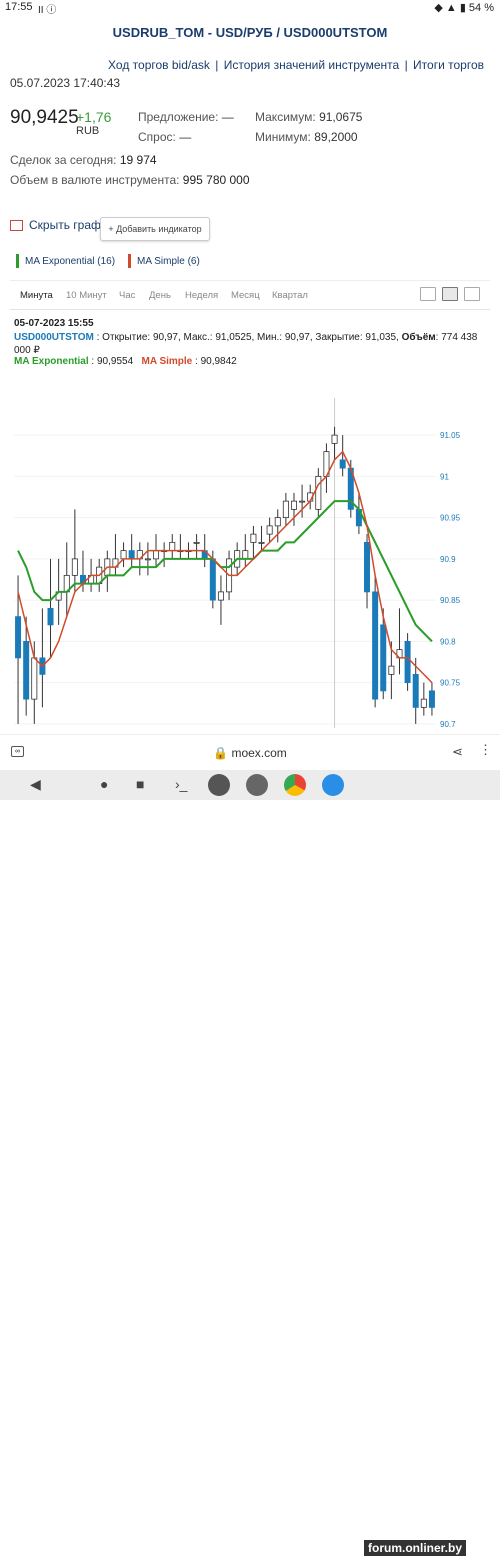 Image resolution: width=500 pixels, height=1556 pixels. Describe the element at coordinates (444, 476) in the screenshot. I see `y-tick-label: 91` at that location.